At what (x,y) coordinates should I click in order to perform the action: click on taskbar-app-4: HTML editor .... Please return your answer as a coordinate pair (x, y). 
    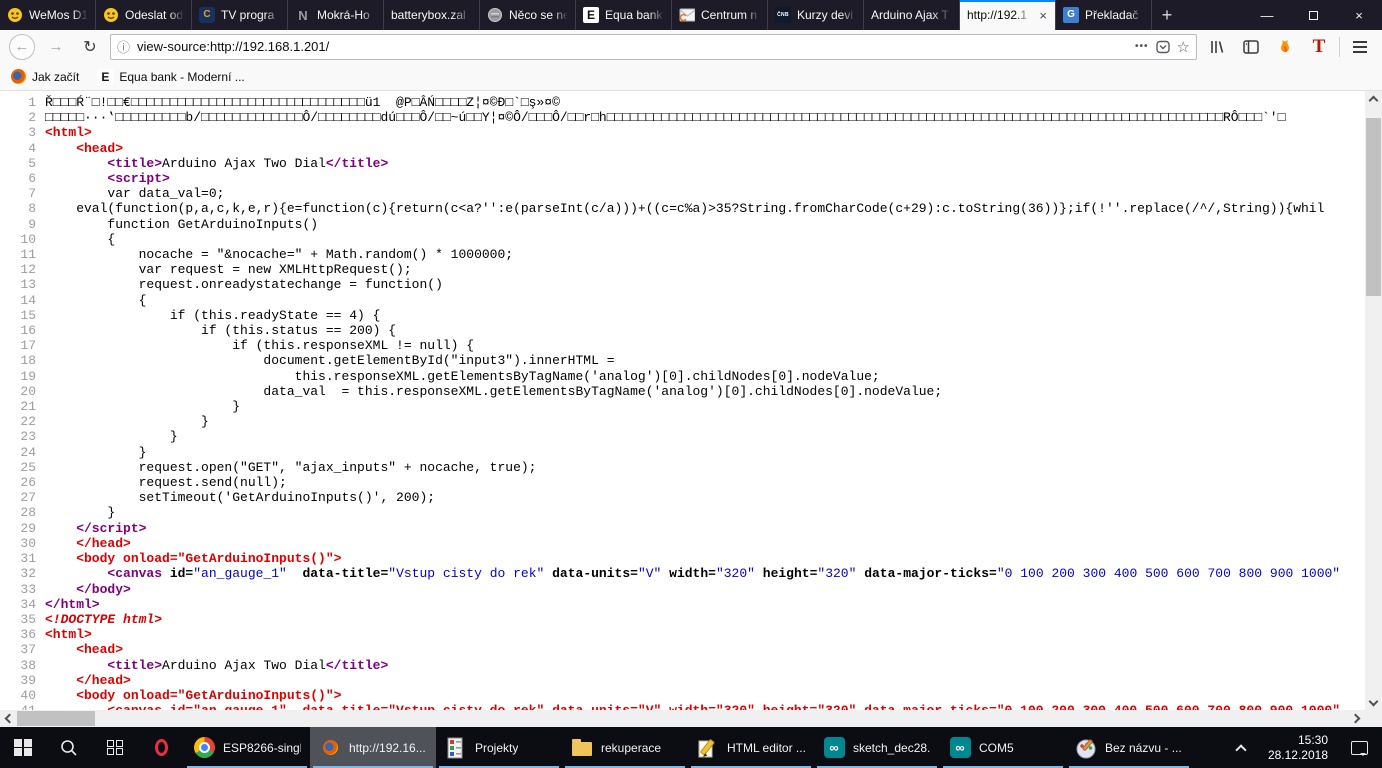
    Looking at the image, I should click on (751, 747).